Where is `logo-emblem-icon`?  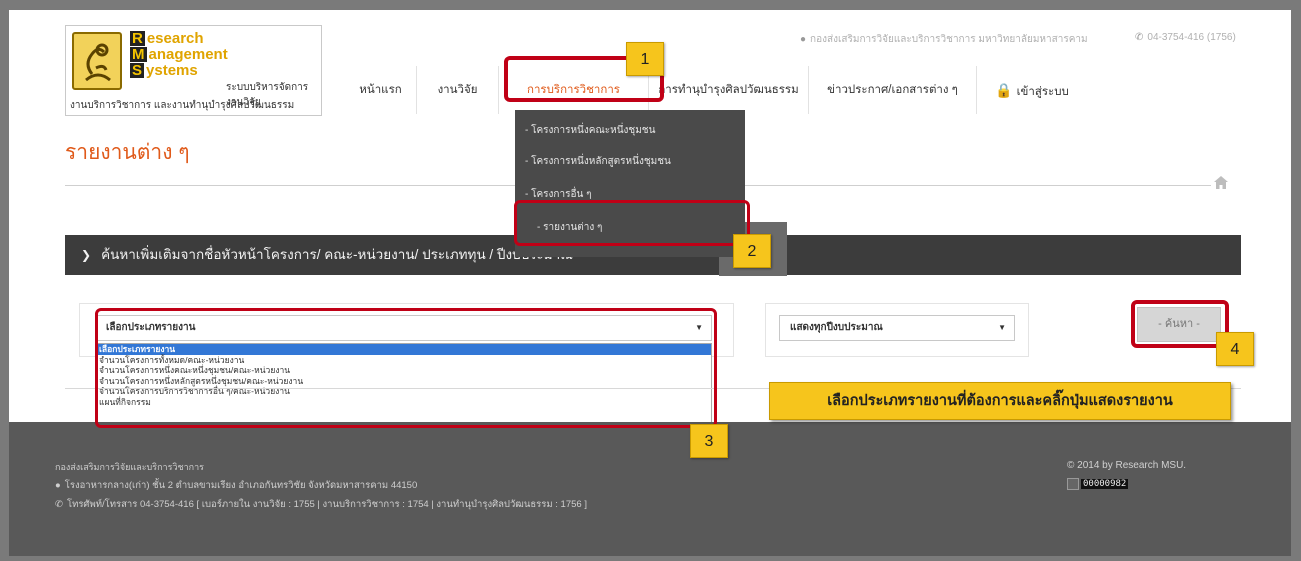 logo-emblem-icon is located at coordinates (97, 61).